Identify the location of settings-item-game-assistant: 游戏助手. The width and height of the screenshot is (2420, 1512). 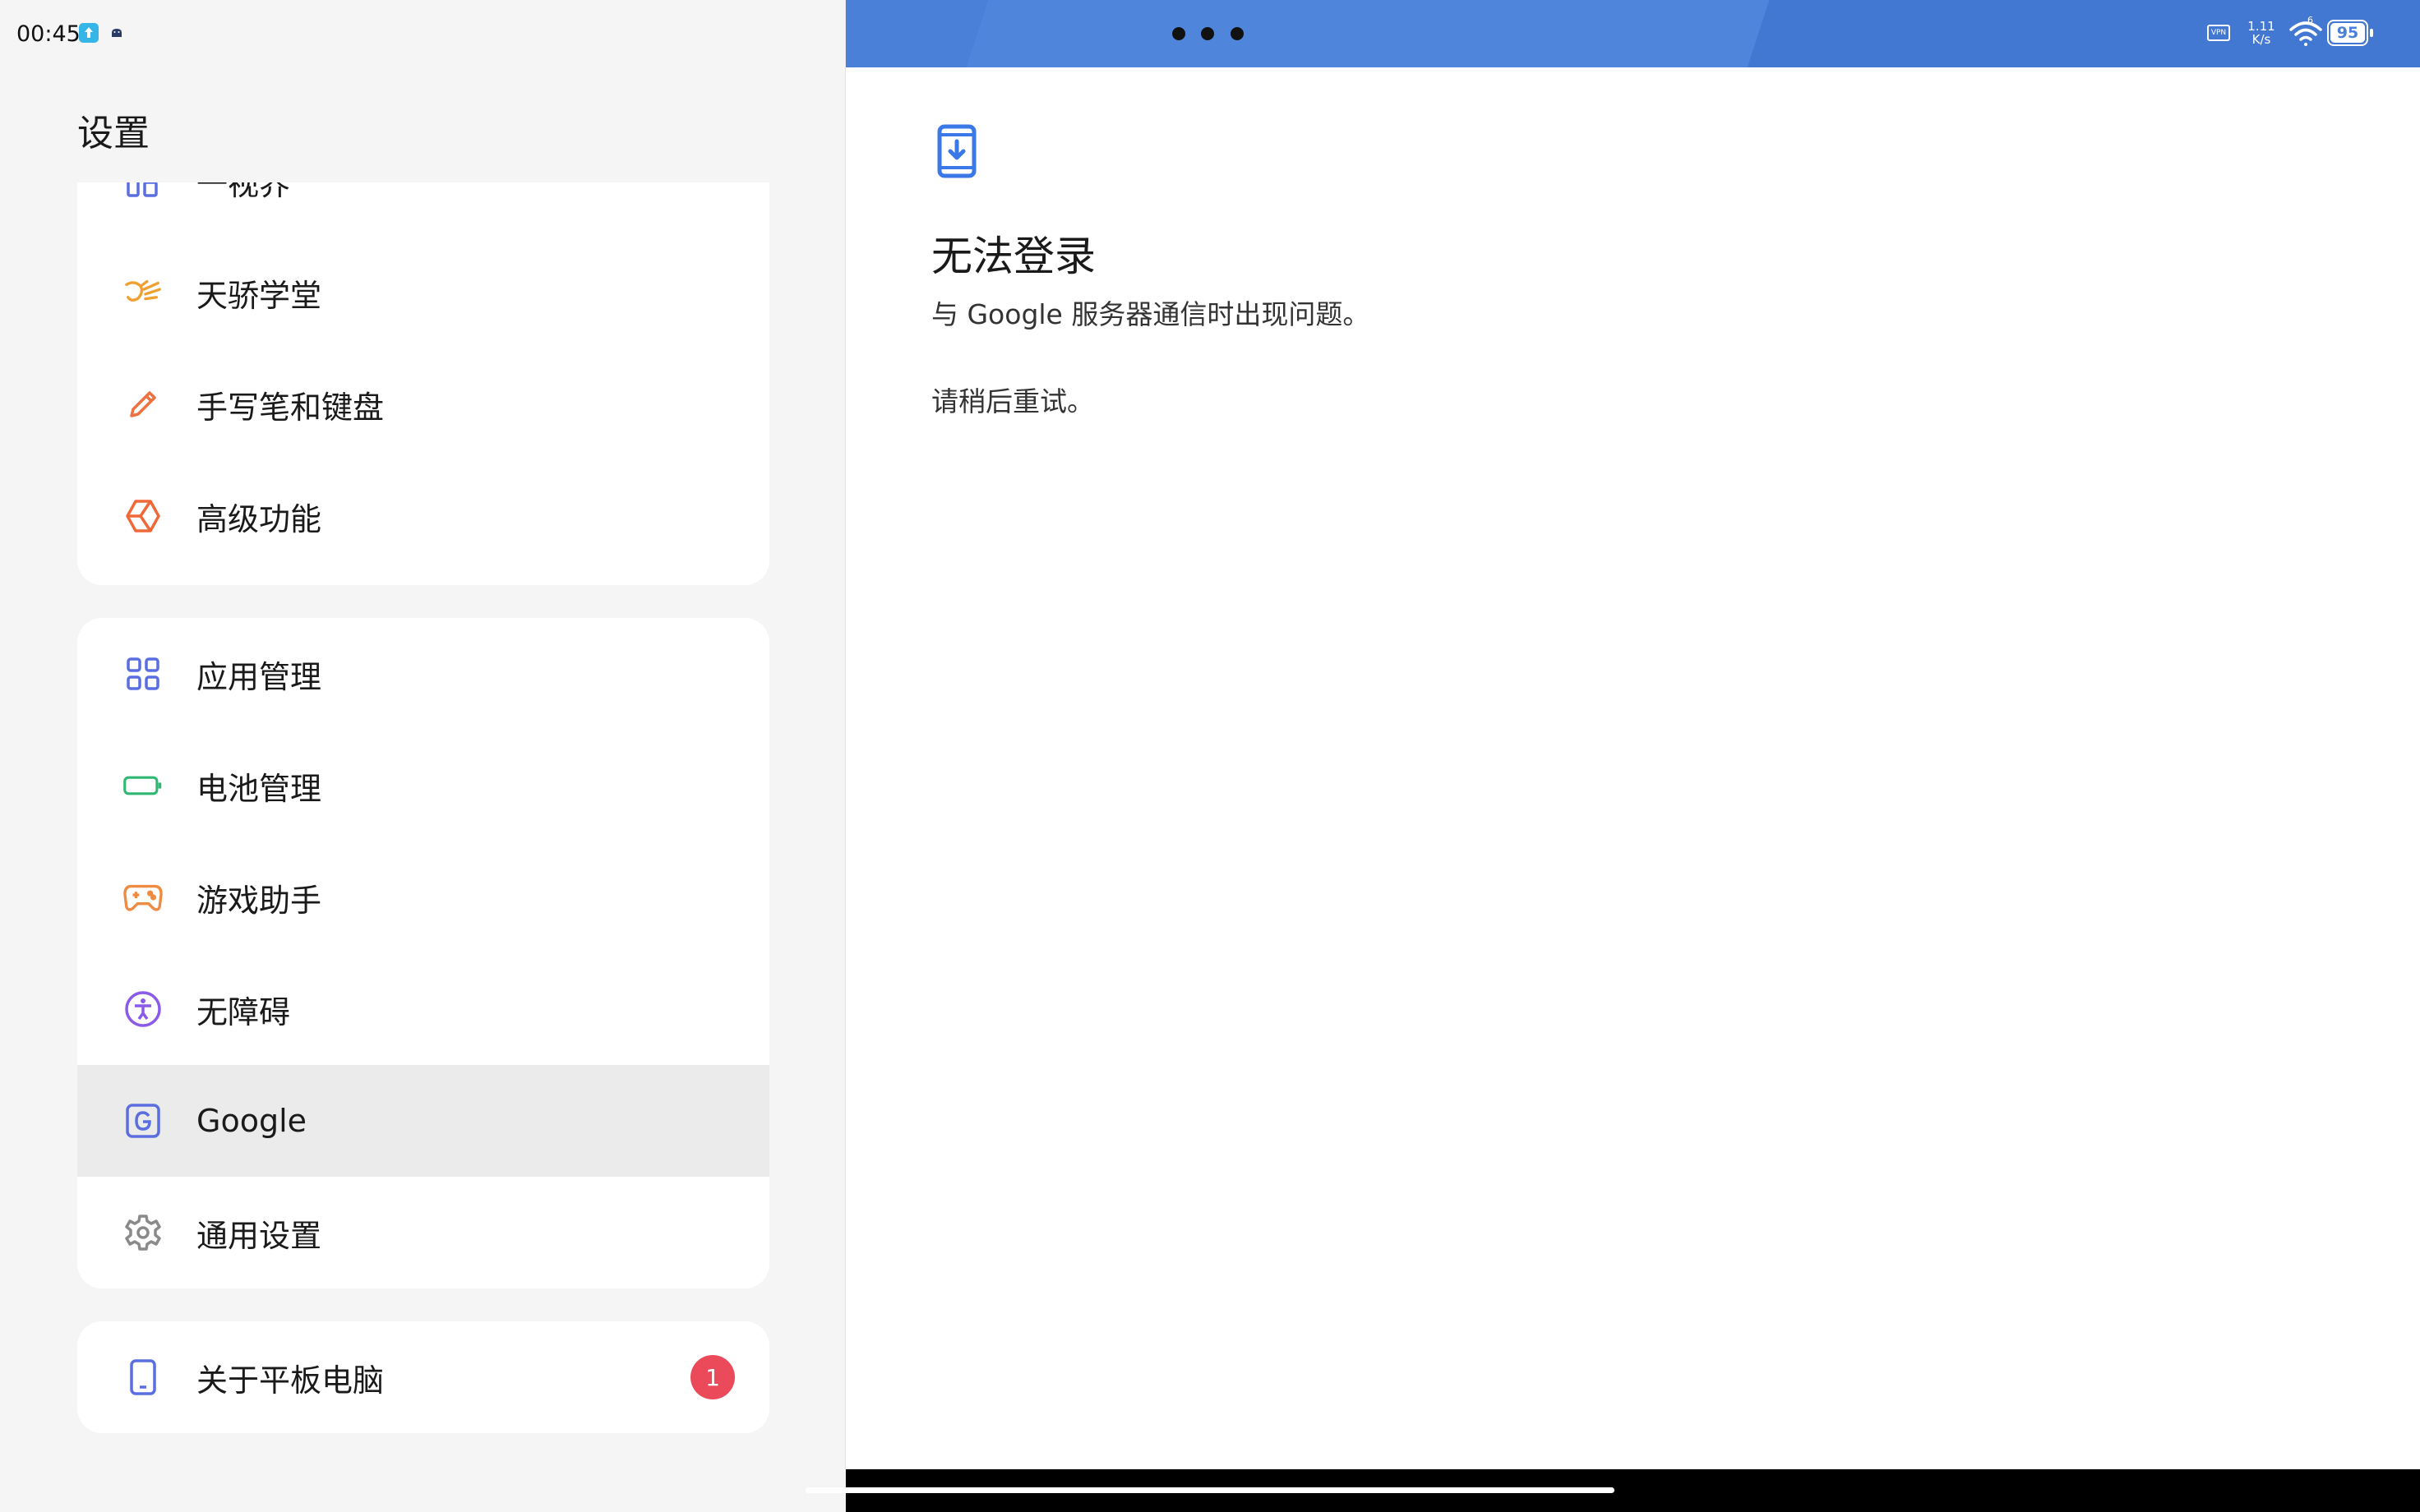
(423, 897).